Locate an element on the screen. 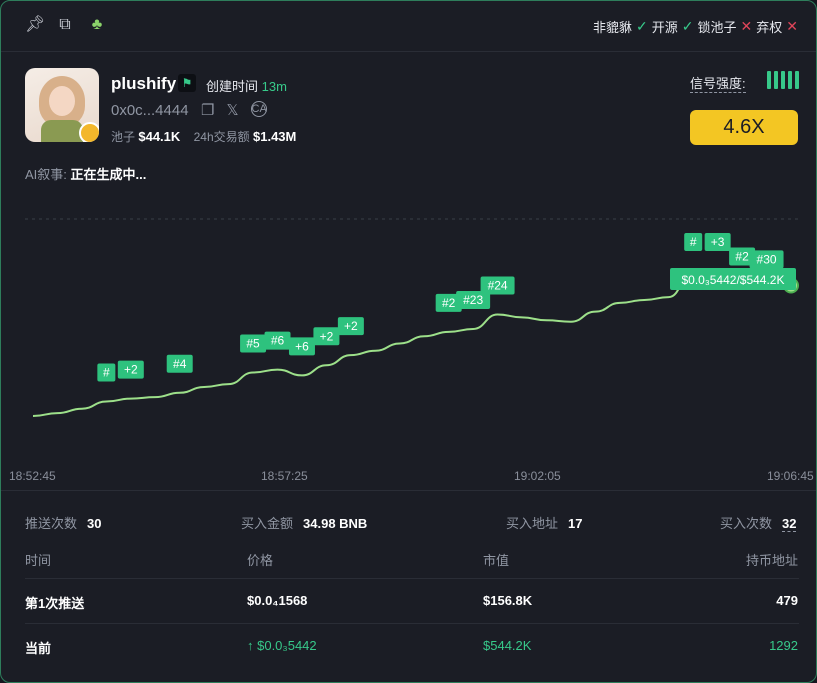 The height and width of the screenshot is (683, 817). volume-value: $1.43M is located at coordinates (275, 136).